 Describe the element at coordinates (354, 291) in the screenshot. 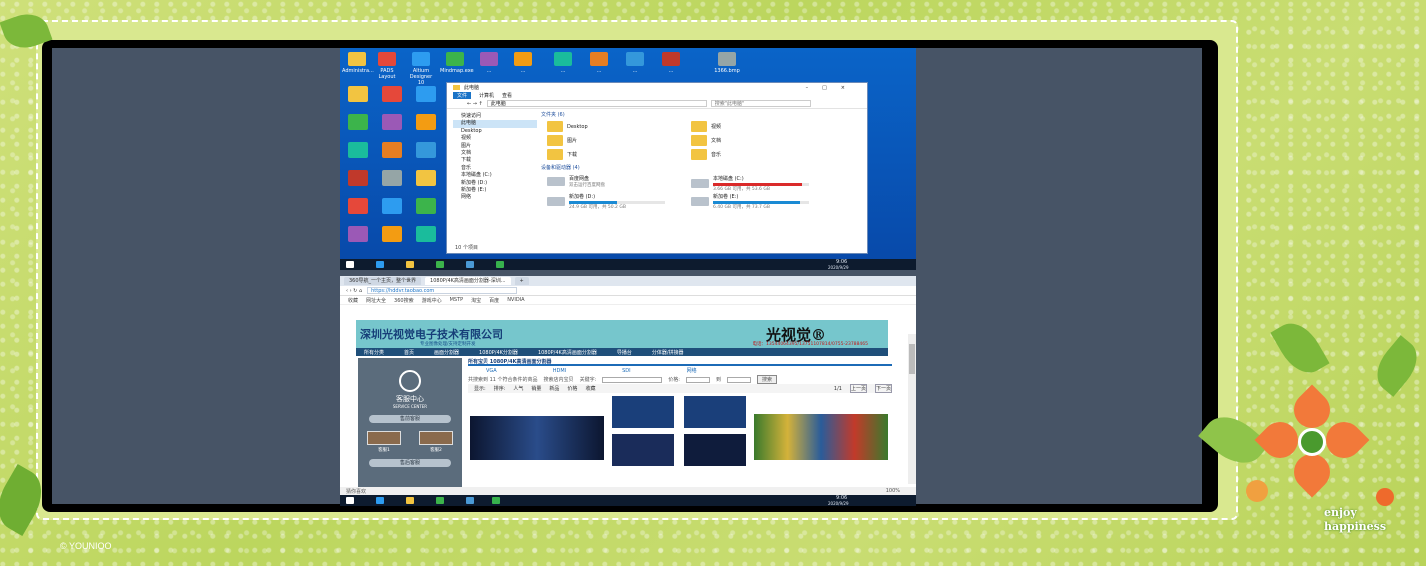

I see `nav-back-forward-icon: ‹ › ↻ ⌂` at that location.